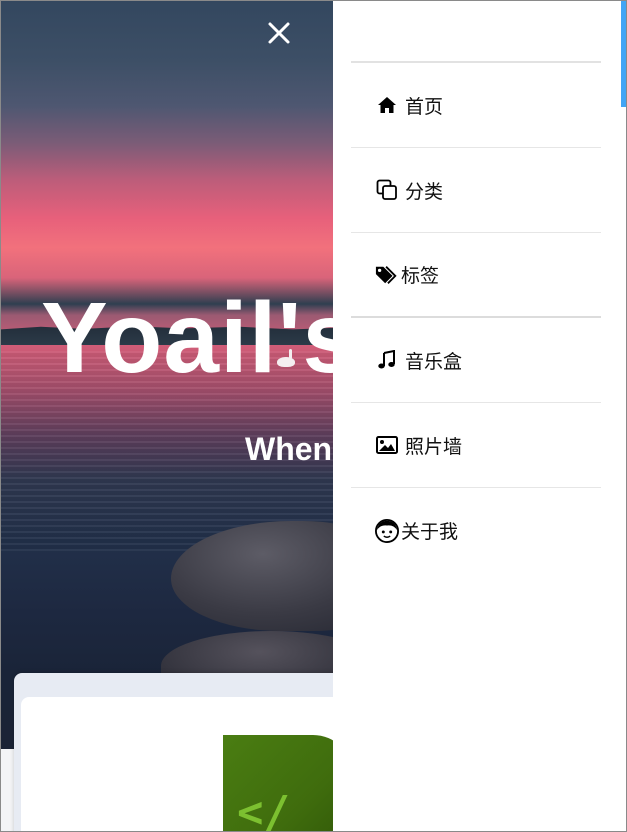 This screenshot has height=832, width=627. Describe the element at coordinates (424, 191) in the screenshot. I see `menu-item-label: 分类` at that location.